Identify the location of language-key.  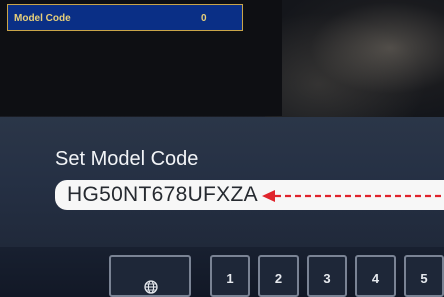
(150, 276).